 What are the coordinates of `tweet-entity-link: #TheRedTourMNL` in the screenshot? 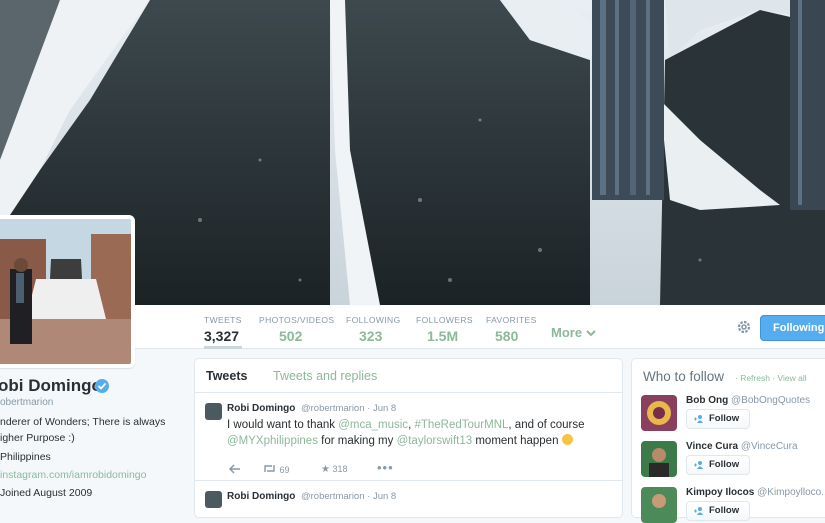 It's located at (461, 425).